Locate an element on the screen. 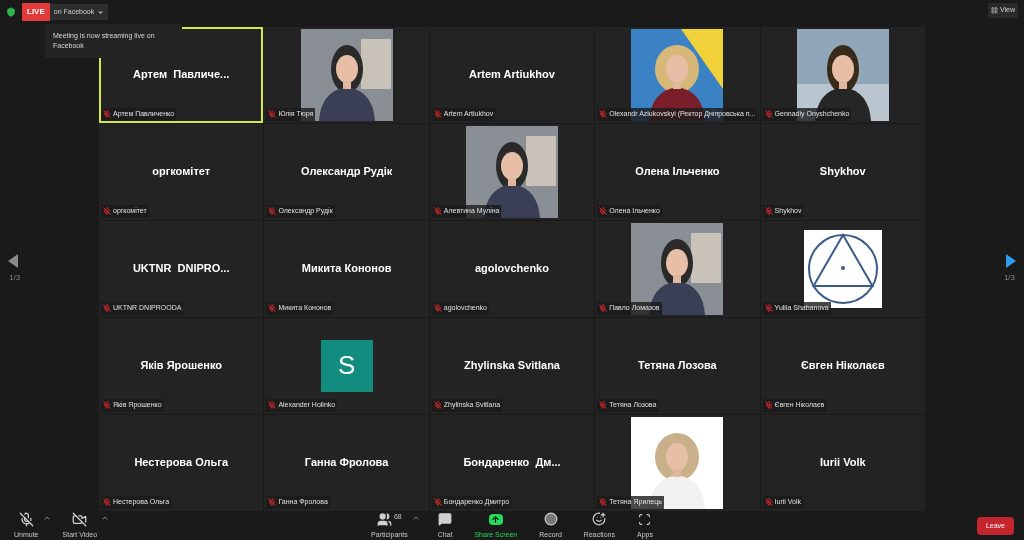  participant-name: Тетяна Лозова is located at coordinates (677, 366).